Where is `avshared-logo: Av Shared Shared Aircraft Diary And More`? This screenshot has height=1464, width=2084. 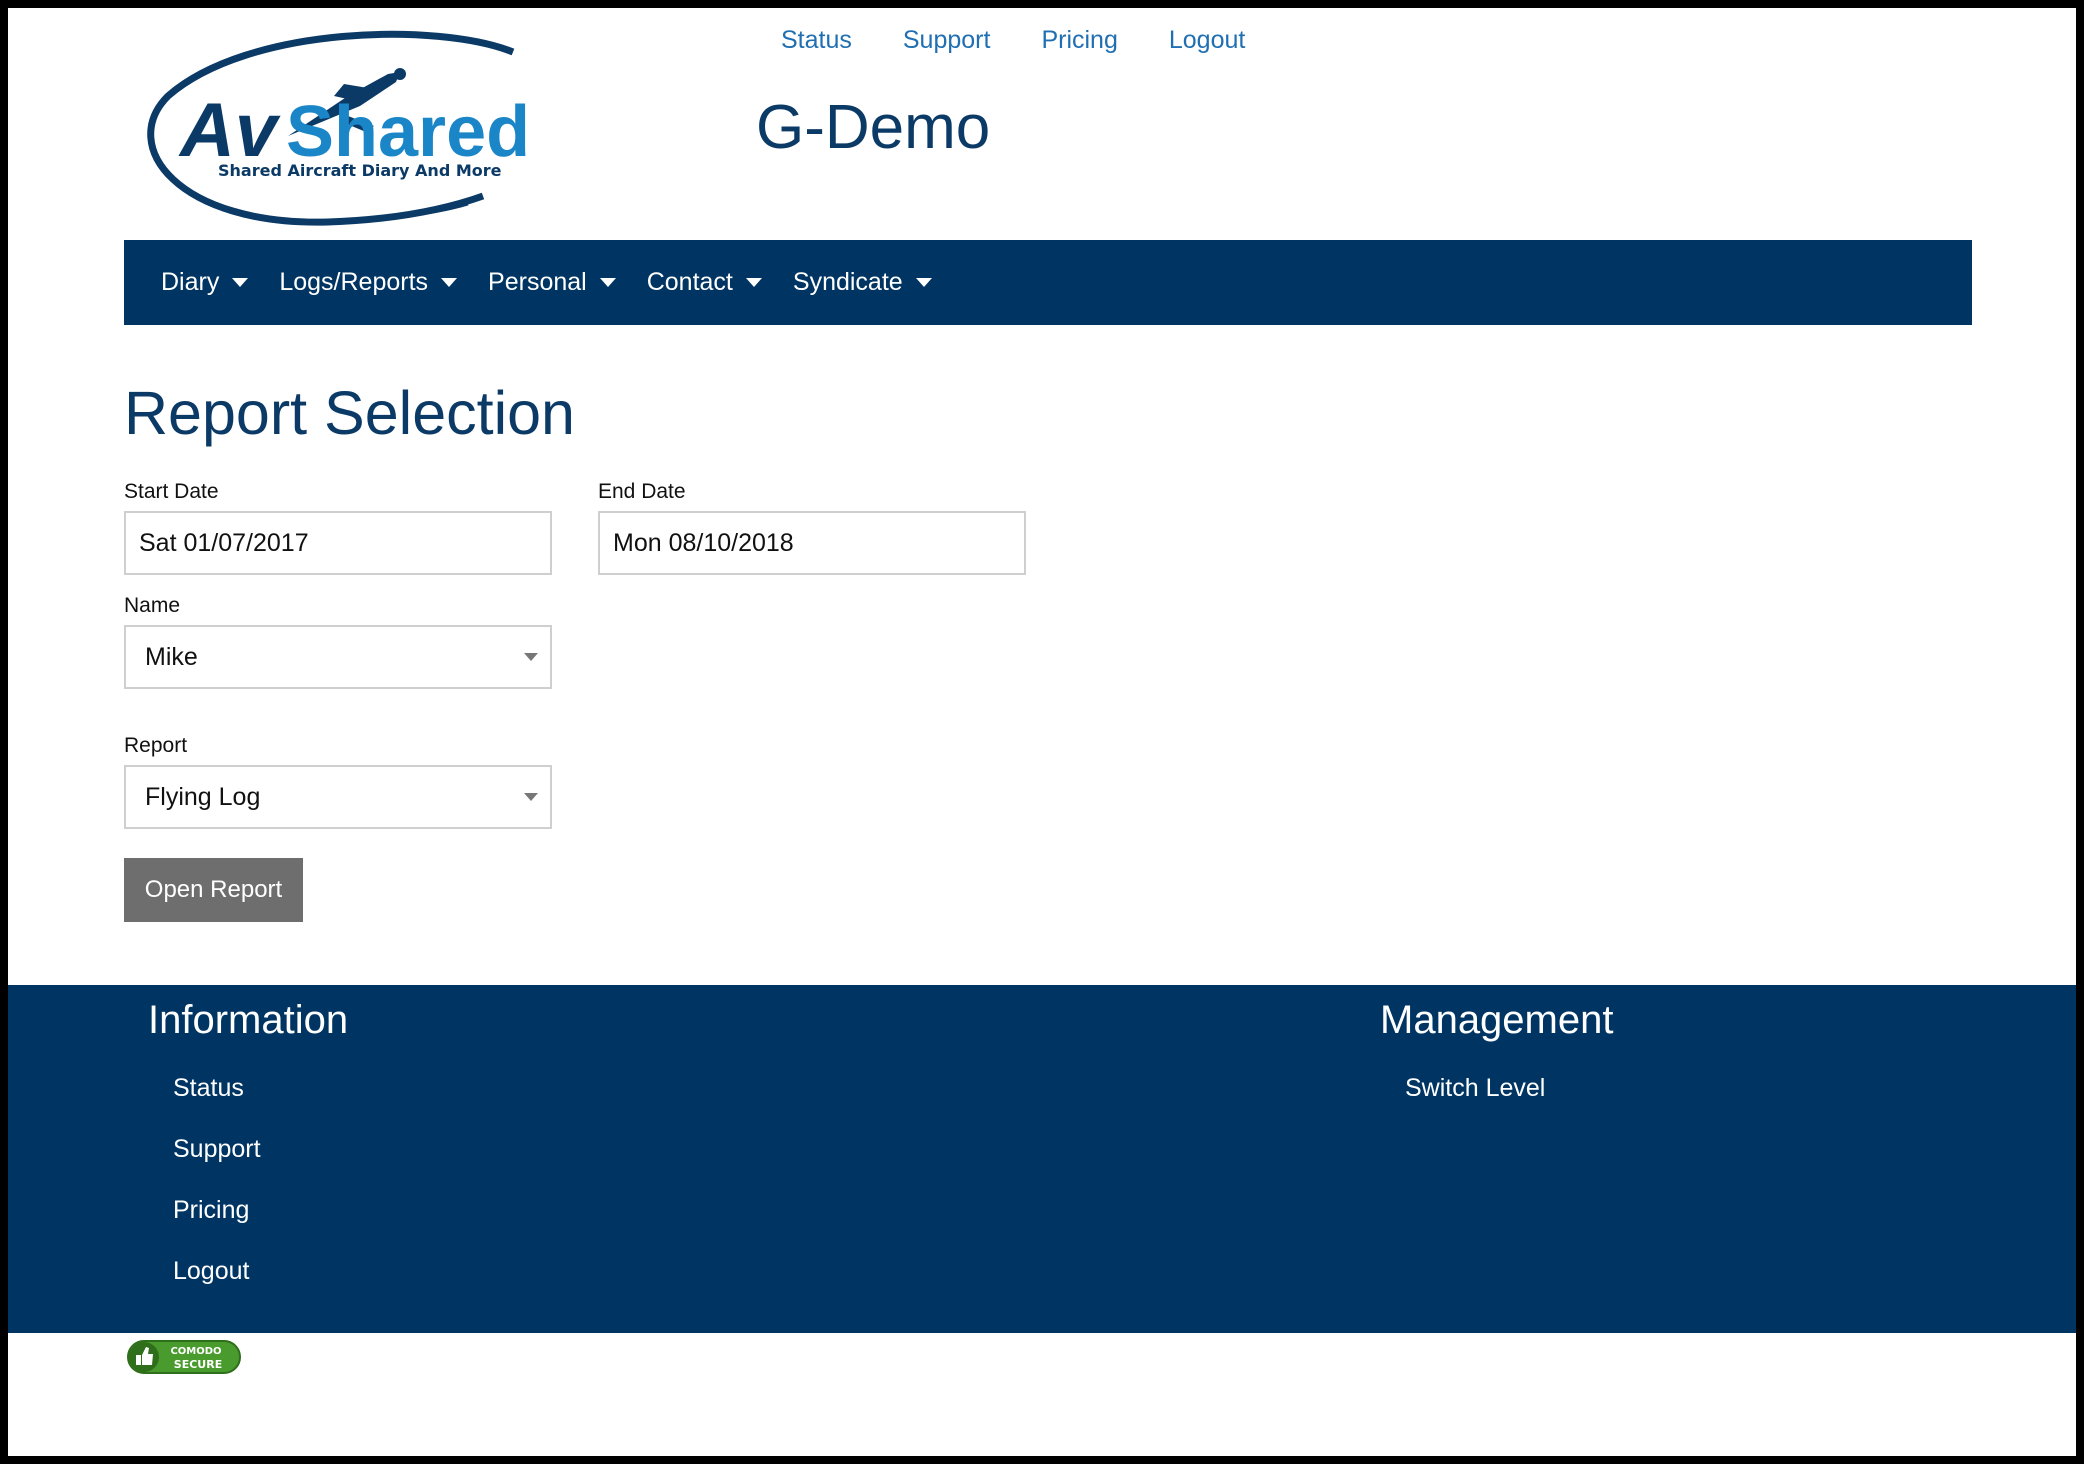 avshared-logo: Av Shared Shared Aircraft Diary And More is located at coordinates (353, 126).